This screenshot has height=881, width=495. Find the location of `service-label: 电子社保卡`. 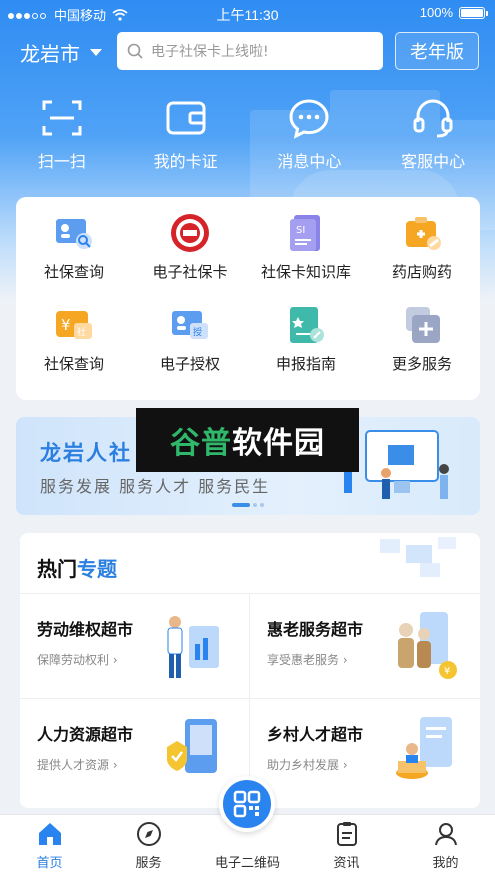

service-label: 电子社保卡 is located at coordinates (190, 272).